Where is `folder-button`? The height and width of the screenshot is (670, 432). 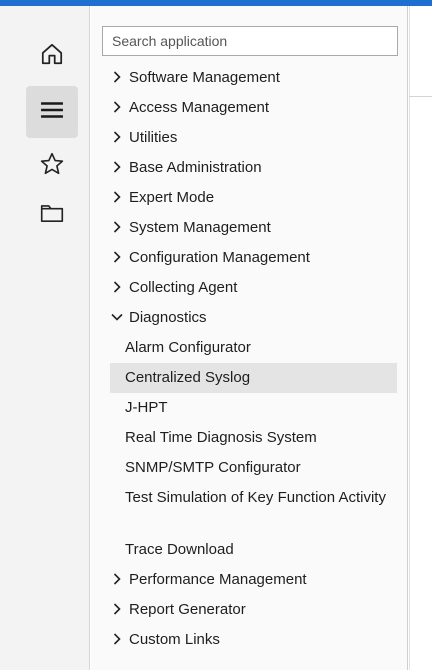 folder-button is located at coordinates (52, 215).